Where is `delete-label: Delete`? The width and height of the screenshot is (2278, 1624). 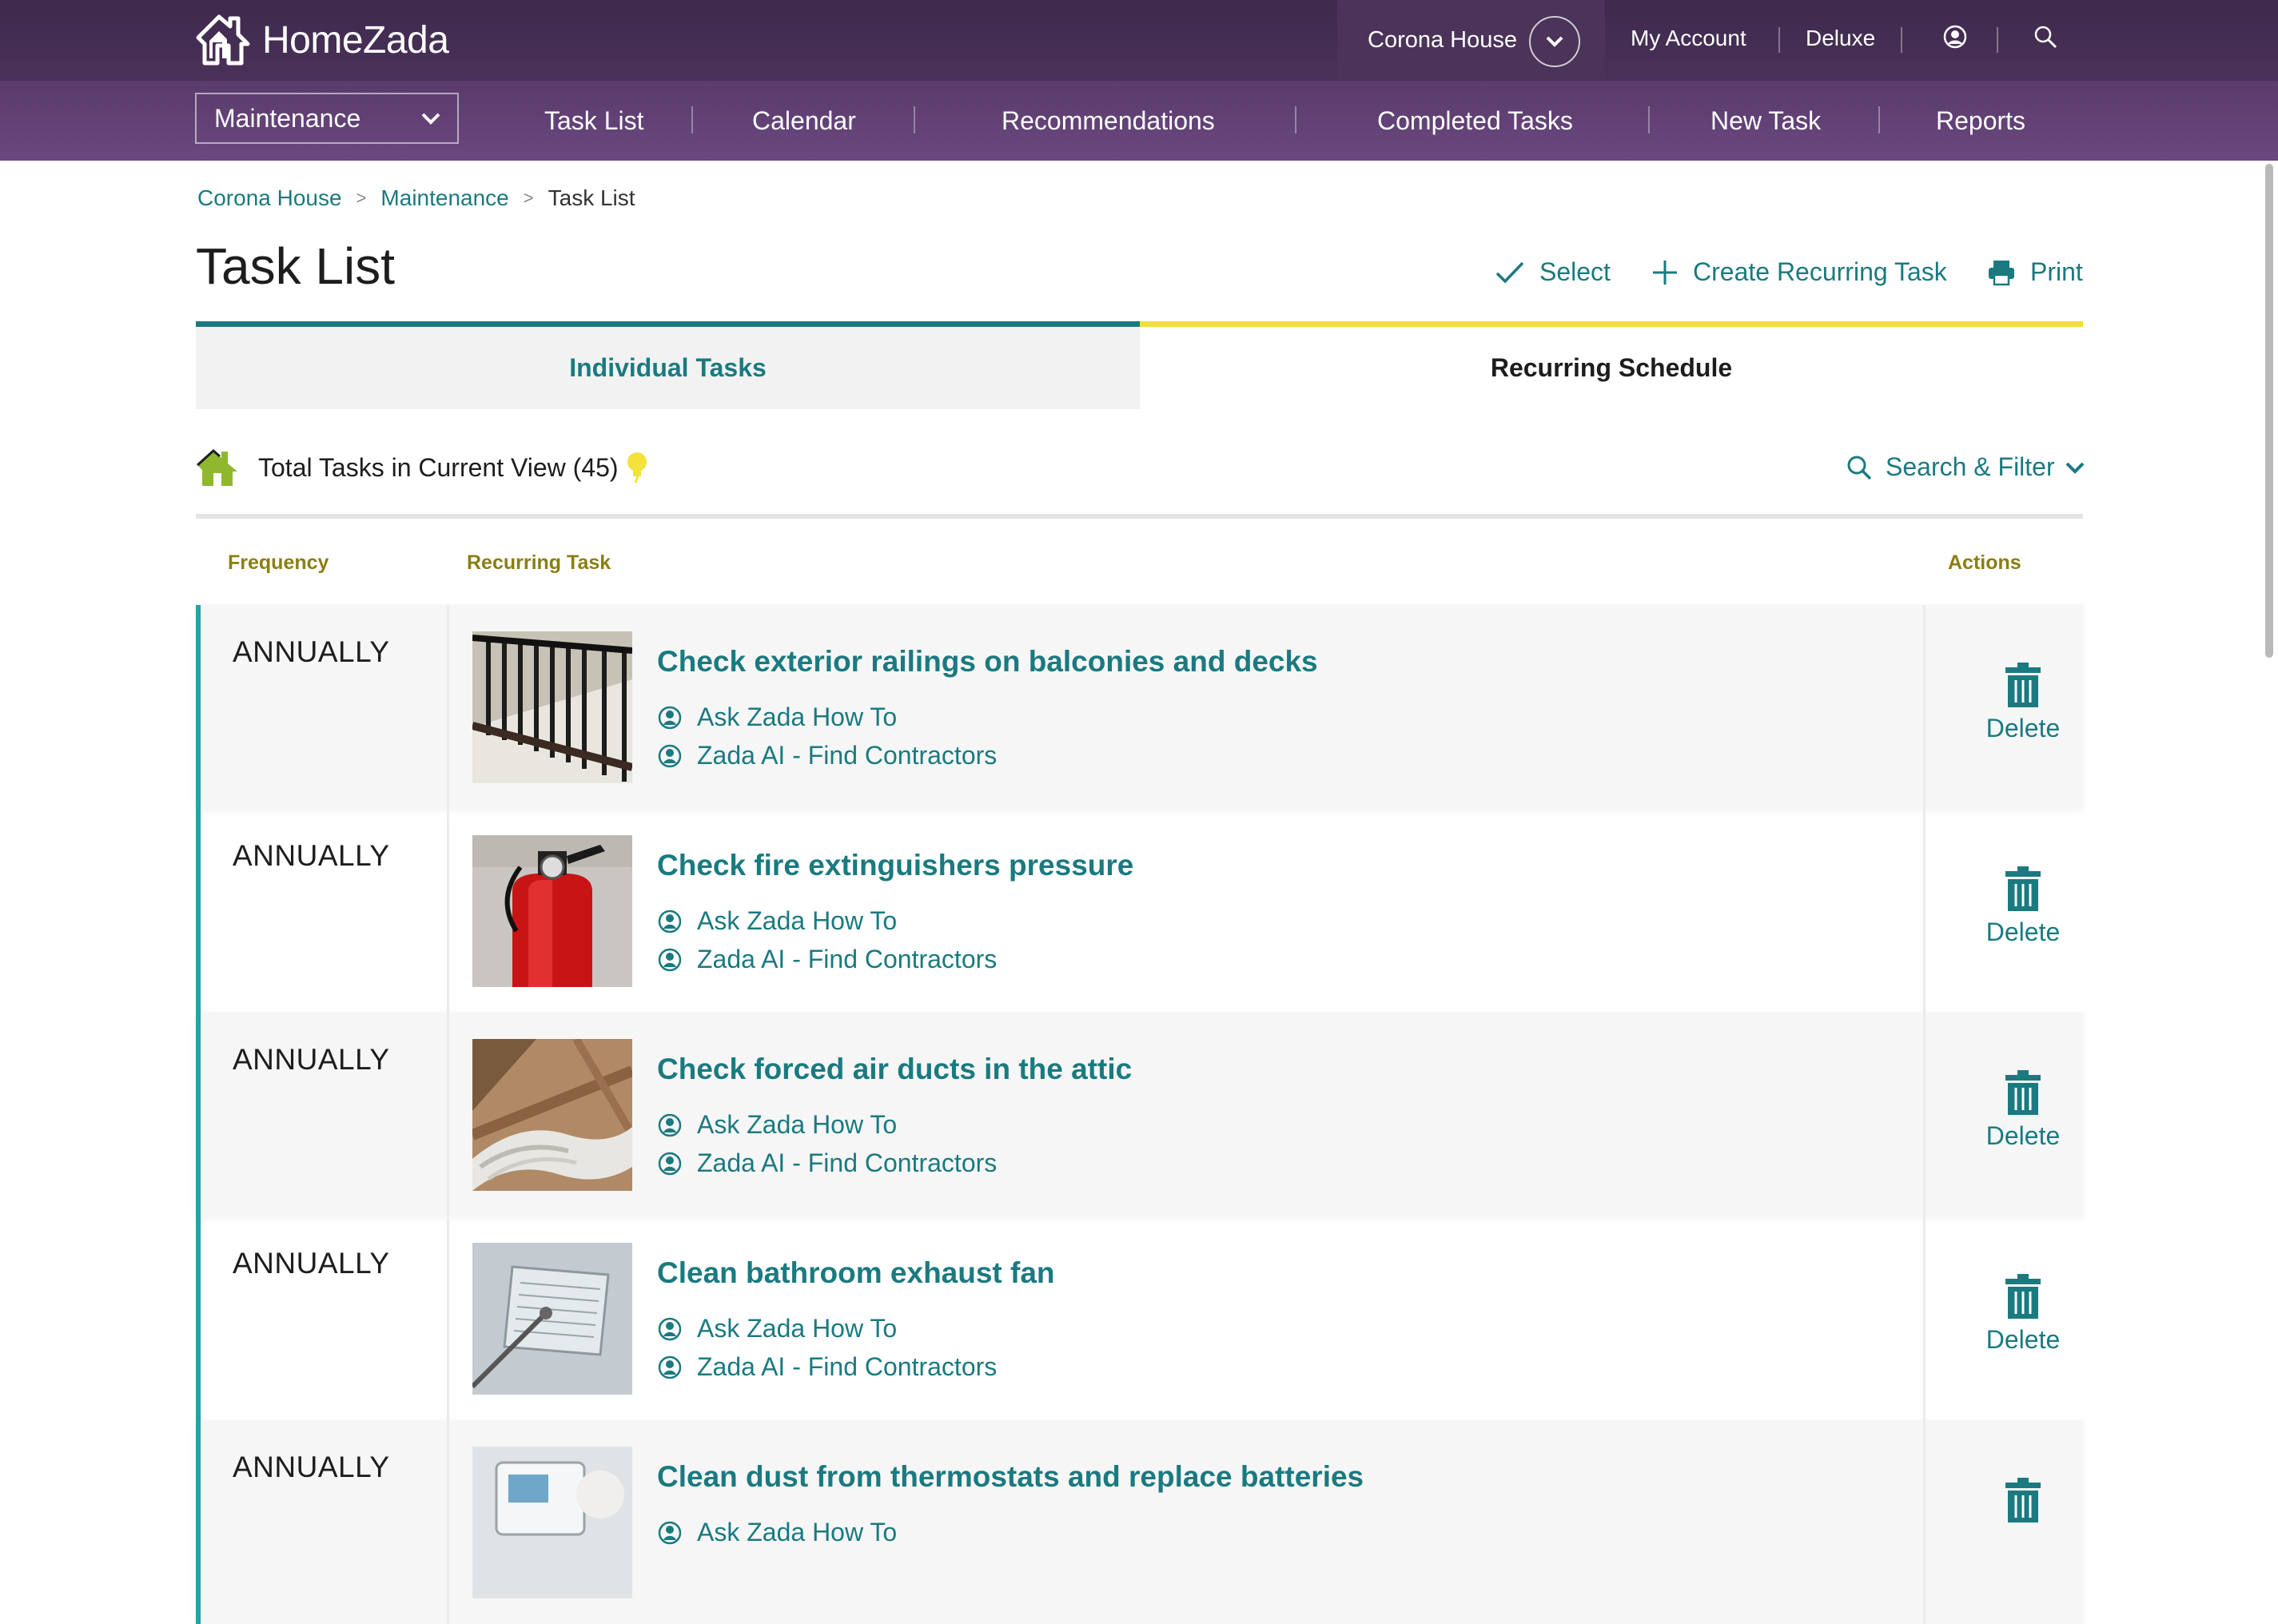 delete-label: Delete is located at coordinates (2023, 1135).